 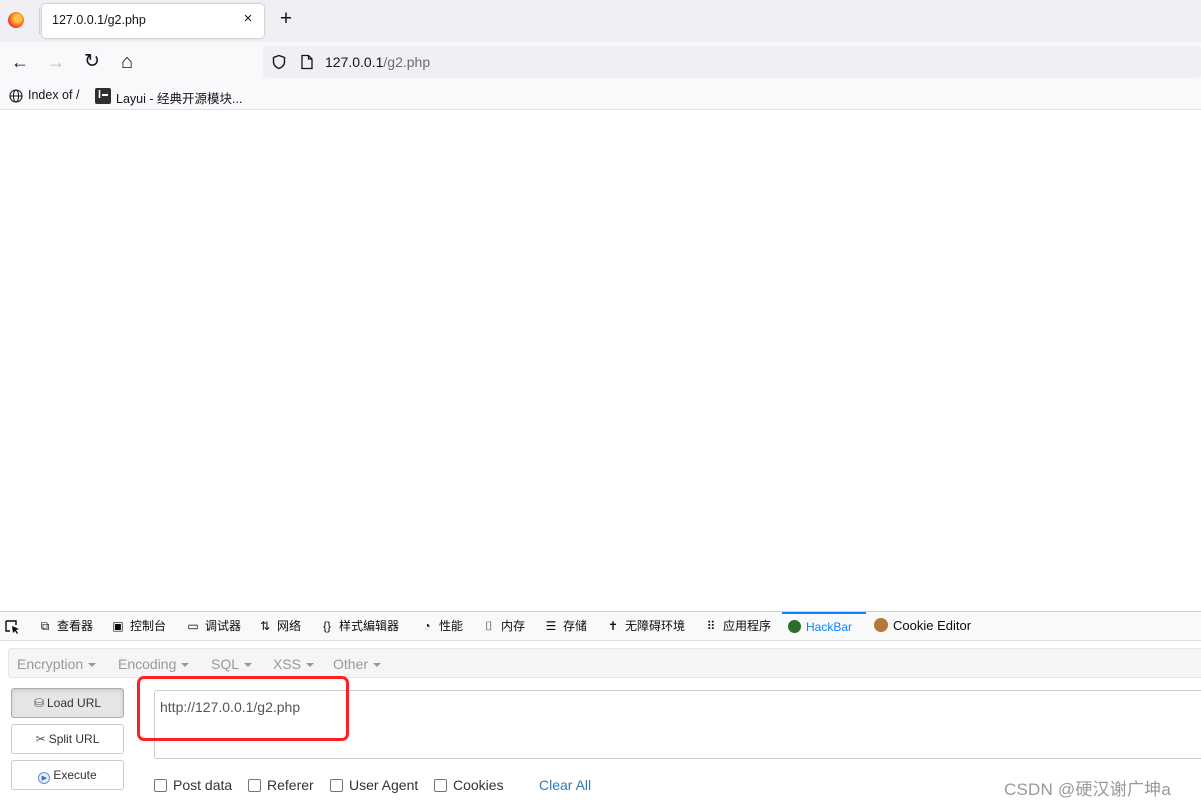 What do you see at coordinates (829, 627) in the screenshot?
I see `tab-label: HackBar` at bounding box center [829, 627].